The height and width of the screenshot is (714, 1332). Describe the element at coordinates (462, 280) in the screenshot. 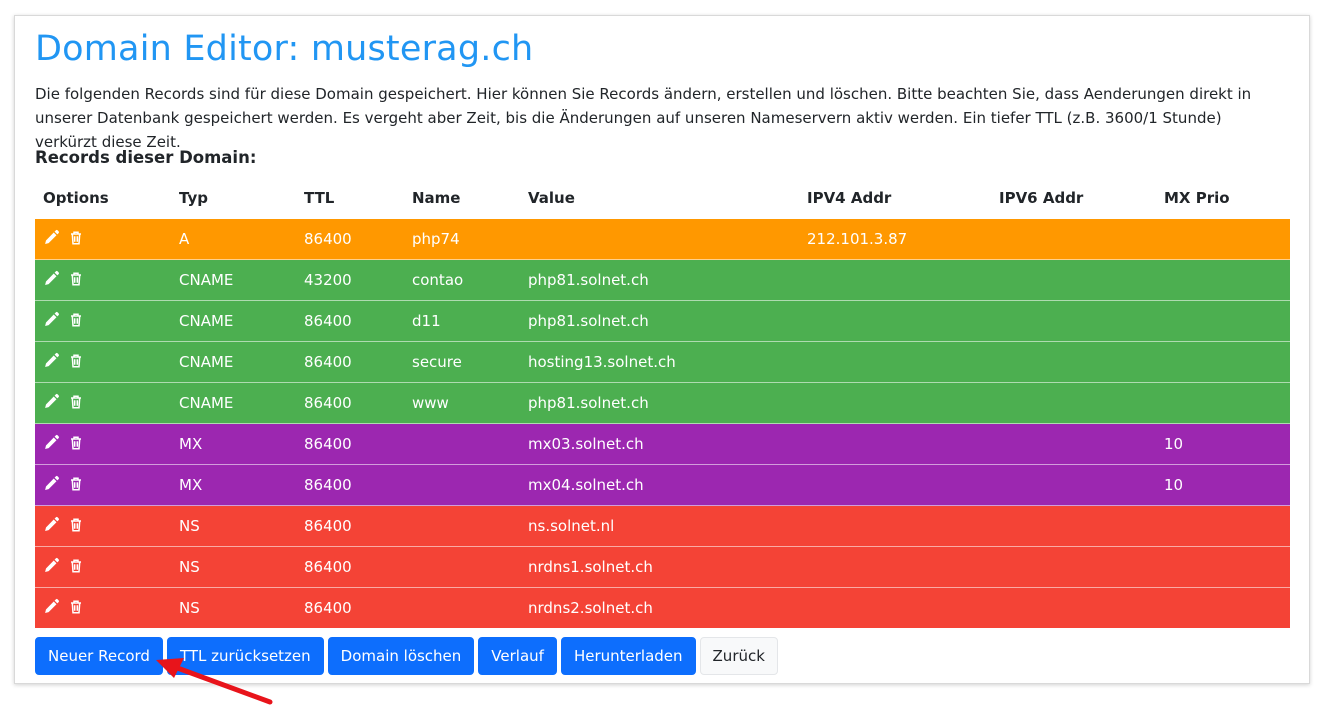

I see `cell-name: contao` at that location.